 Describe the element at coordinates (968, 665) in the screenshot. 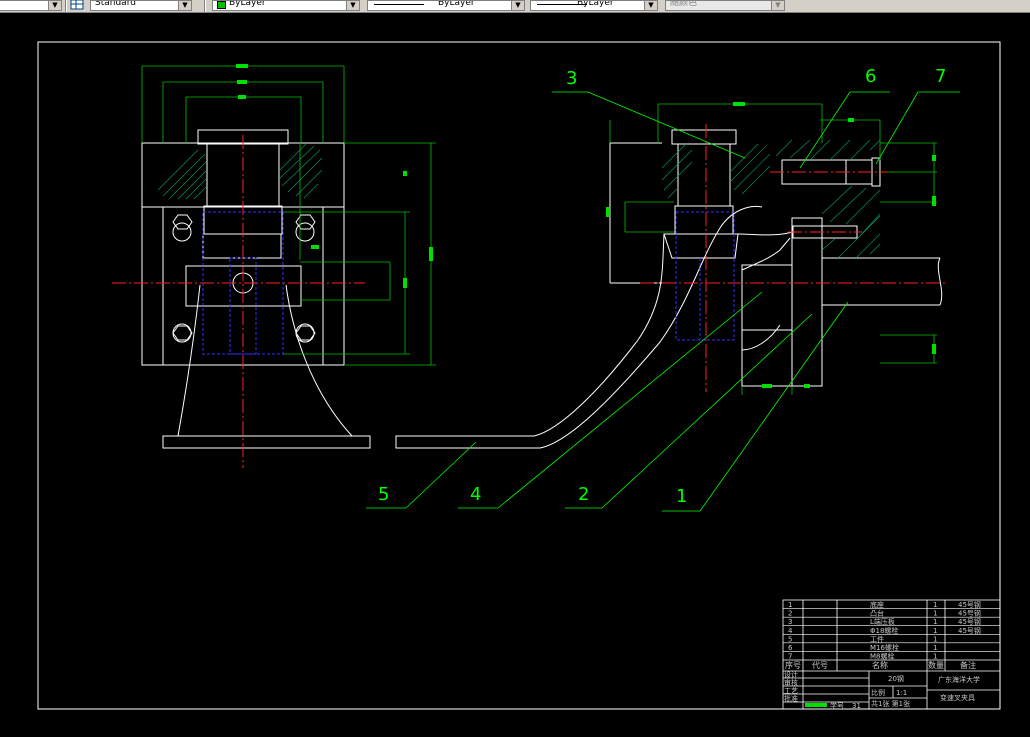

I see `header-note: 备注` at that location.